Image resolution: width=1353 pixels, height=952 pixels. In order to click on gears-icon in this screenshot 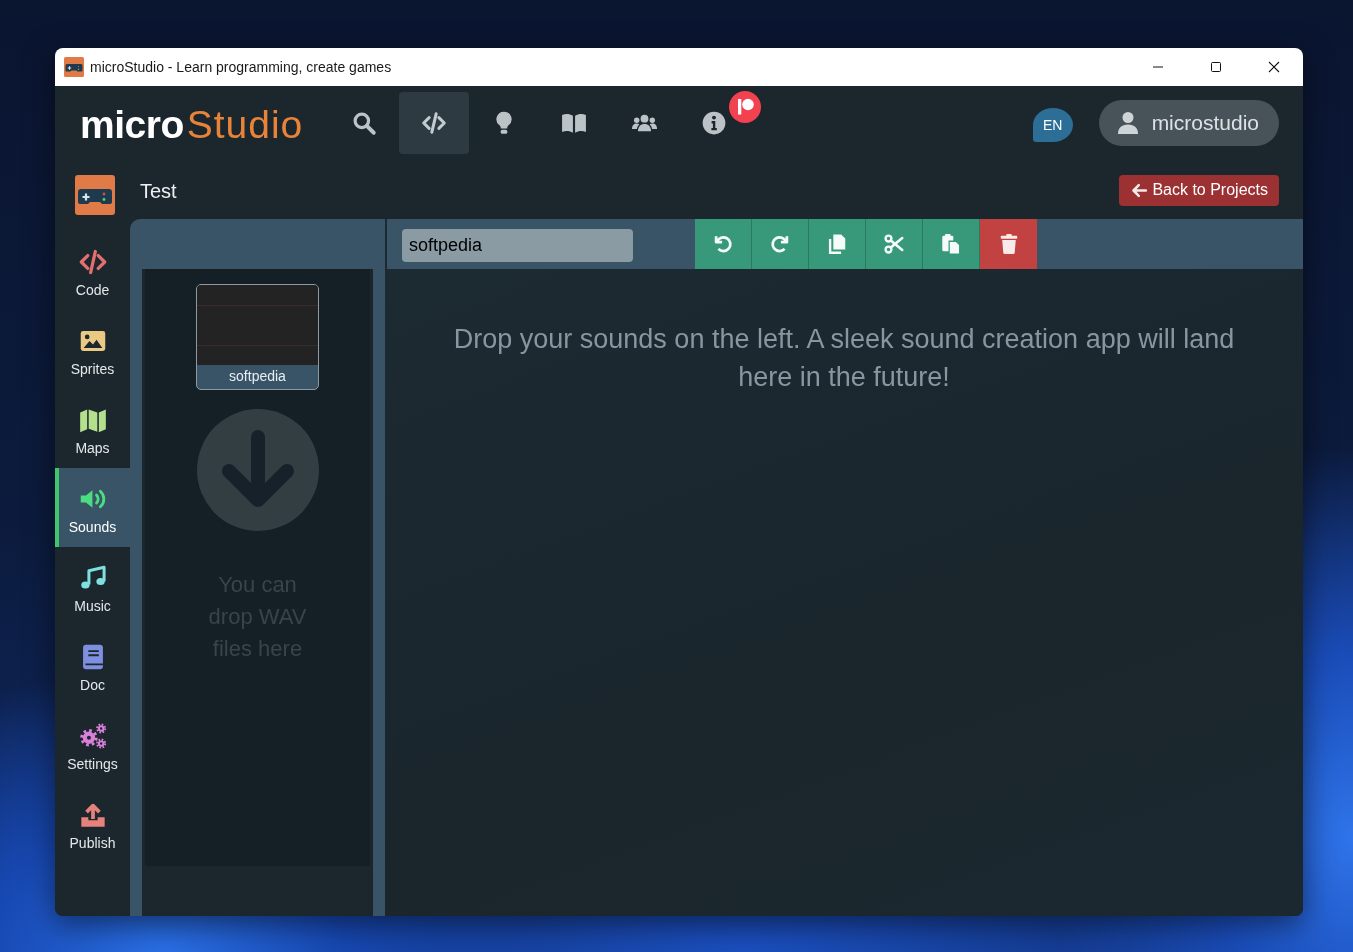, I will do `click(92, 736)`.